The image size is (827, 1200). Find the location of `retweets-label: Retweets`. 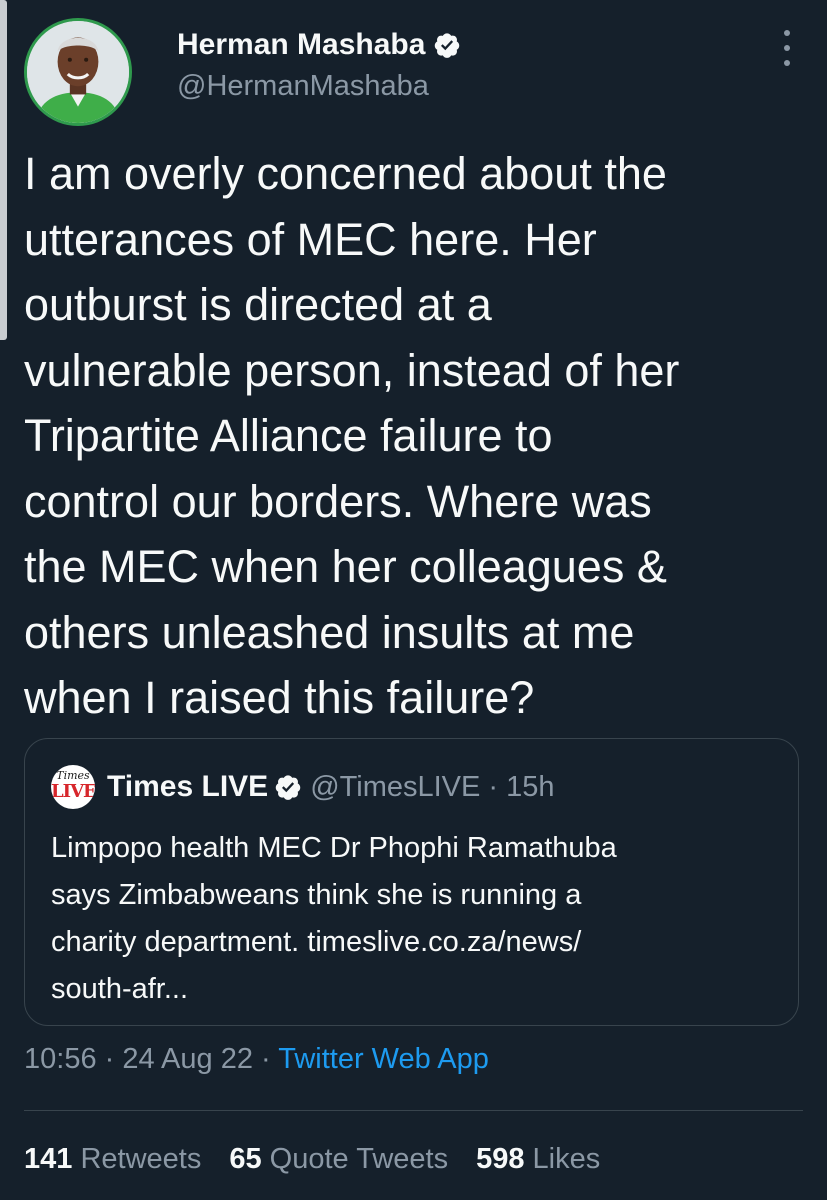

retweets-label: Retweets is located at coordinates (141, 1159).